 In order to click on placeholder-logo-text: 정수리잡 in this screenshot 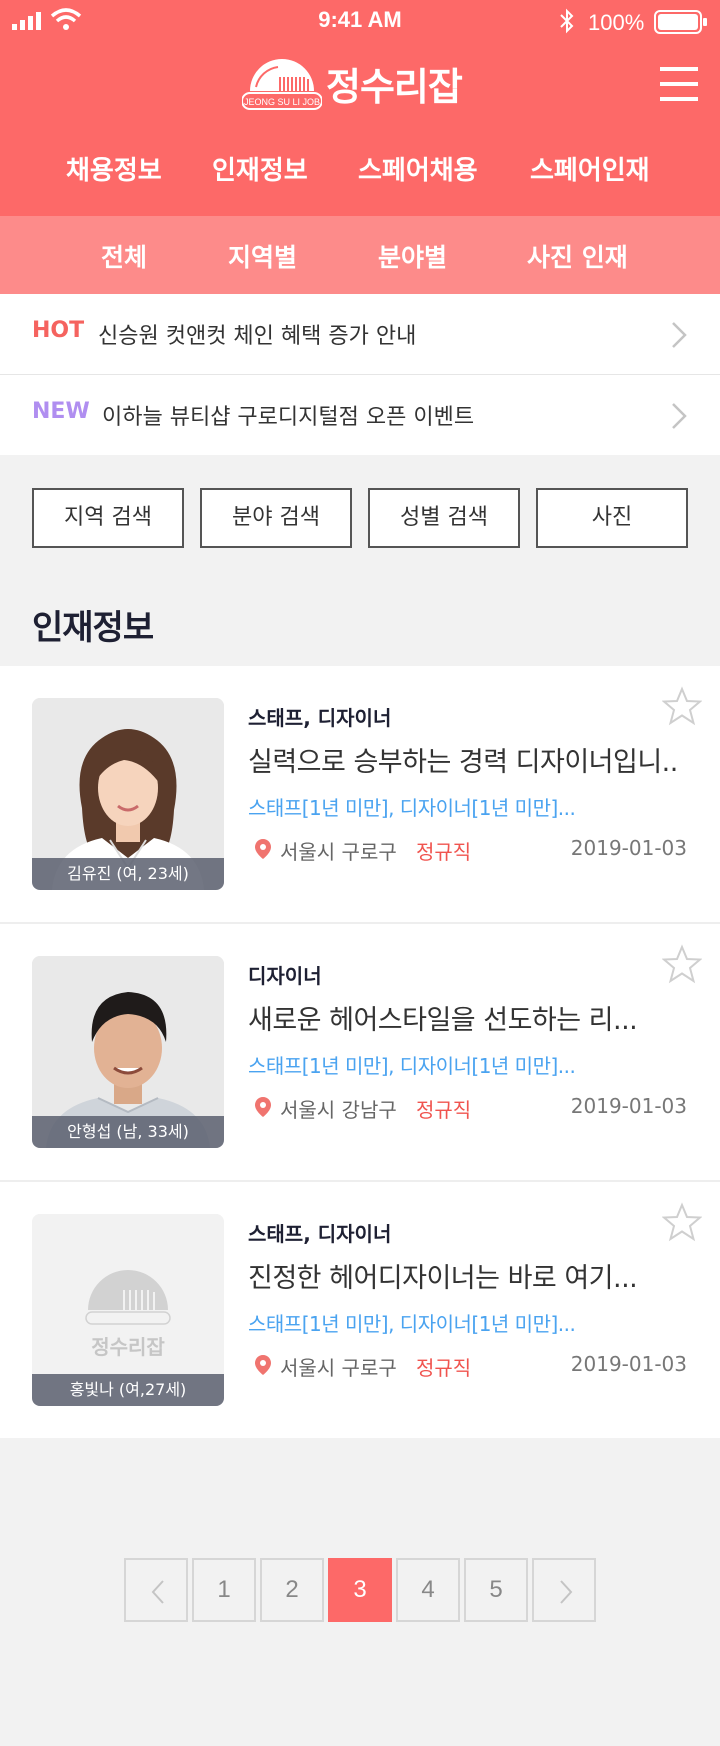, I will do `click(128, 1347)`.